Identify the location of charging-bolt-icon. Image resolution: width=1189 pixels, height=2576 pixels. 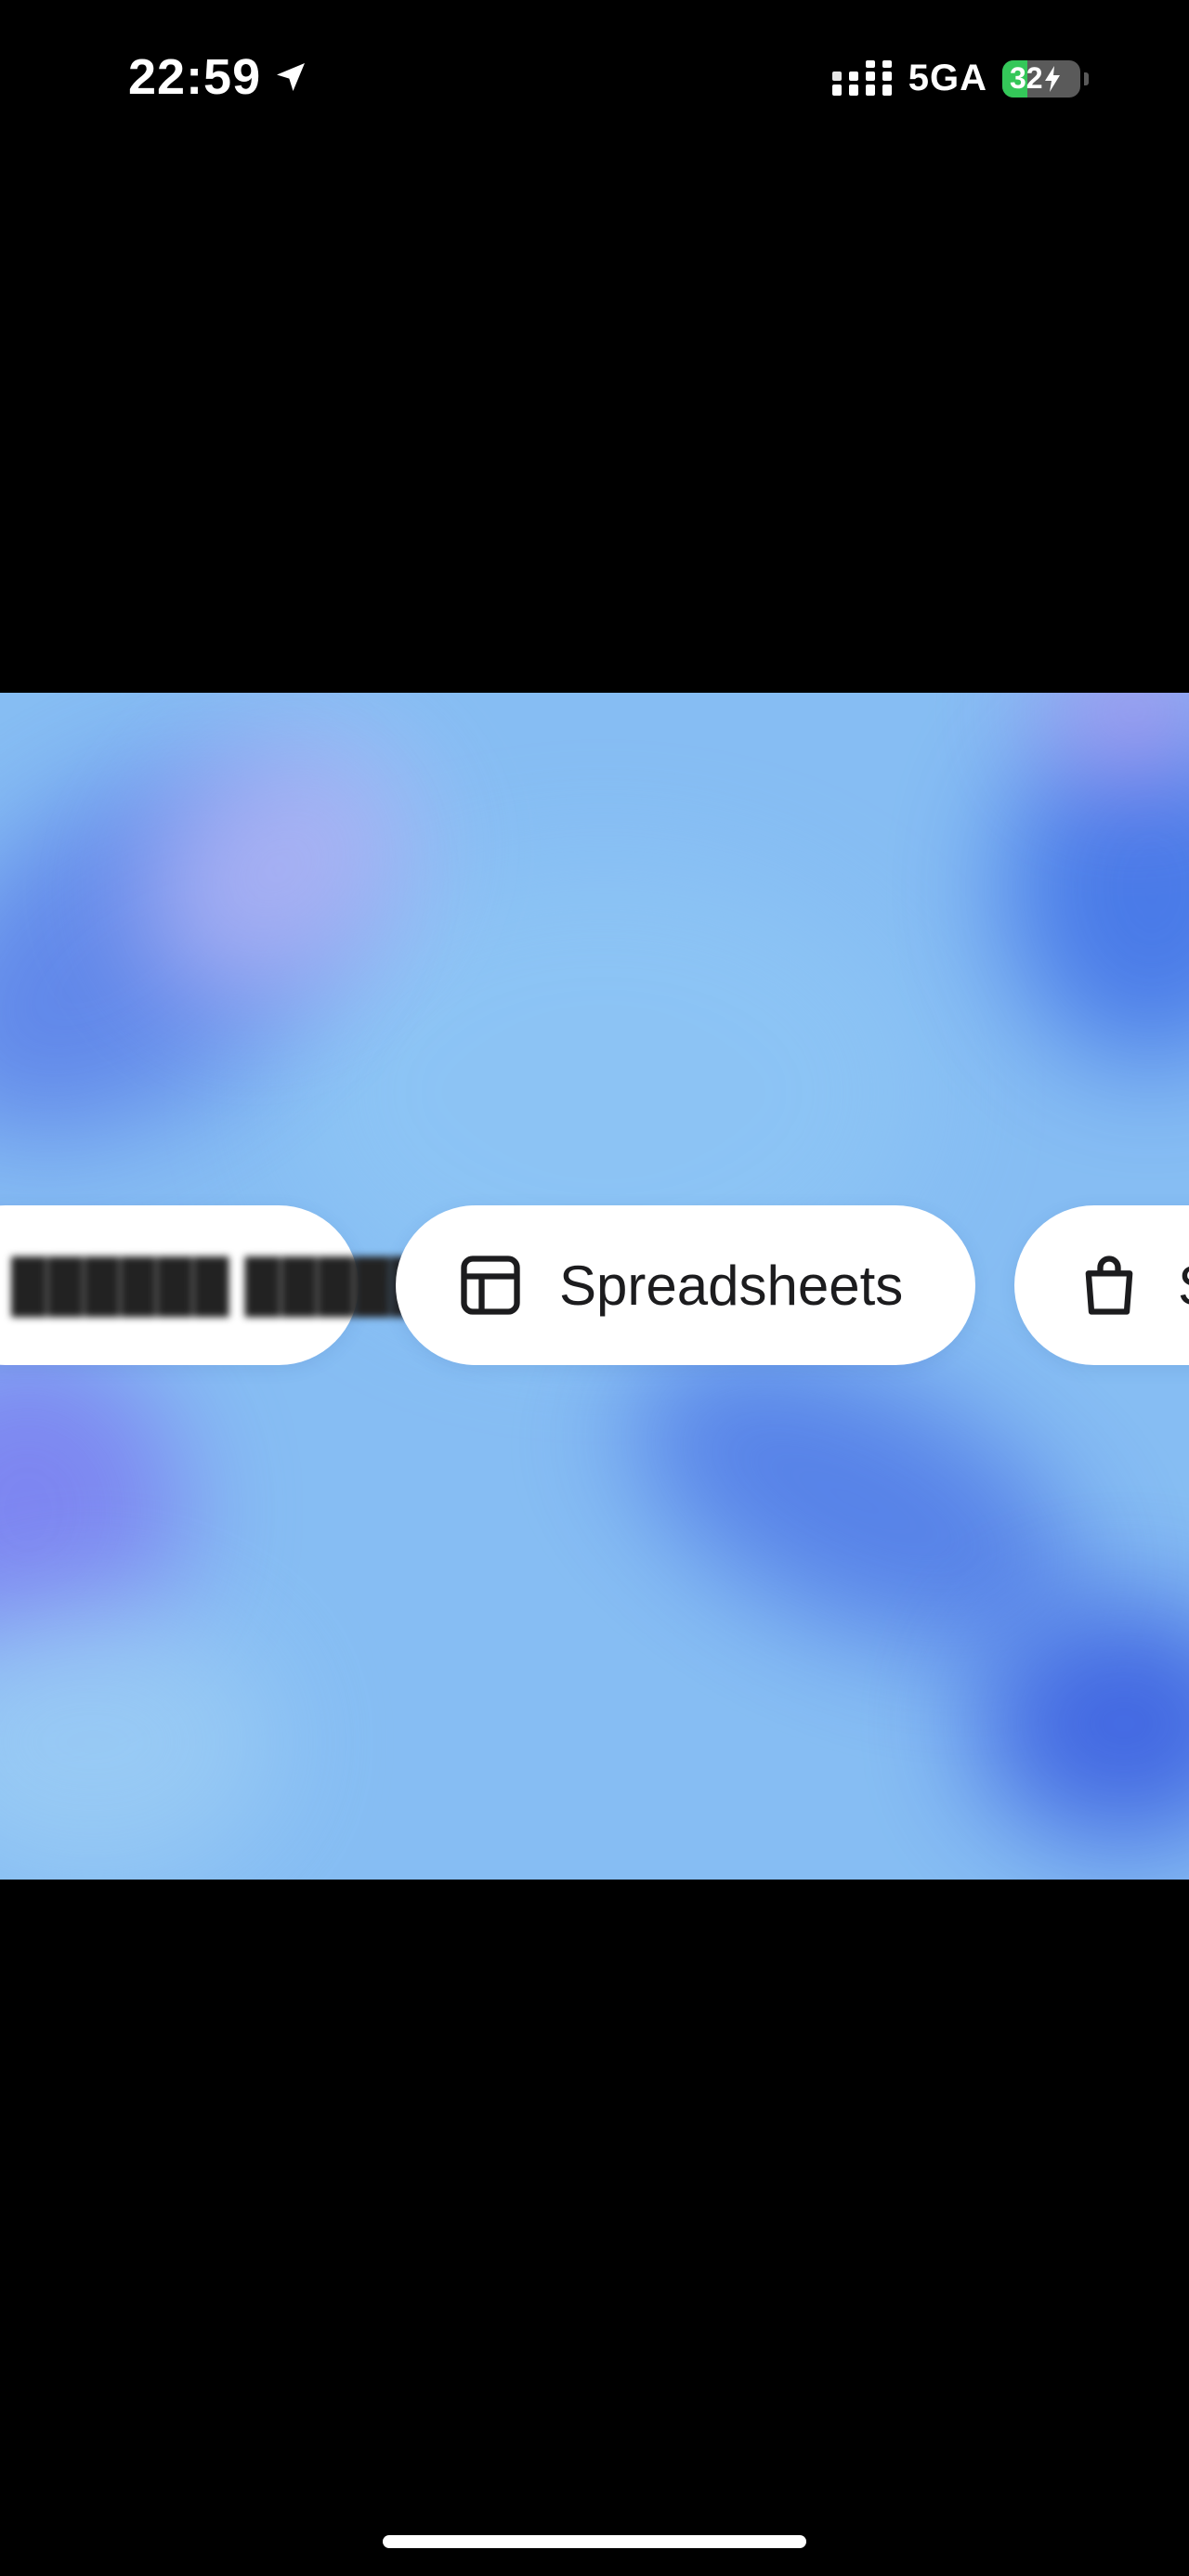
(1052, 78).